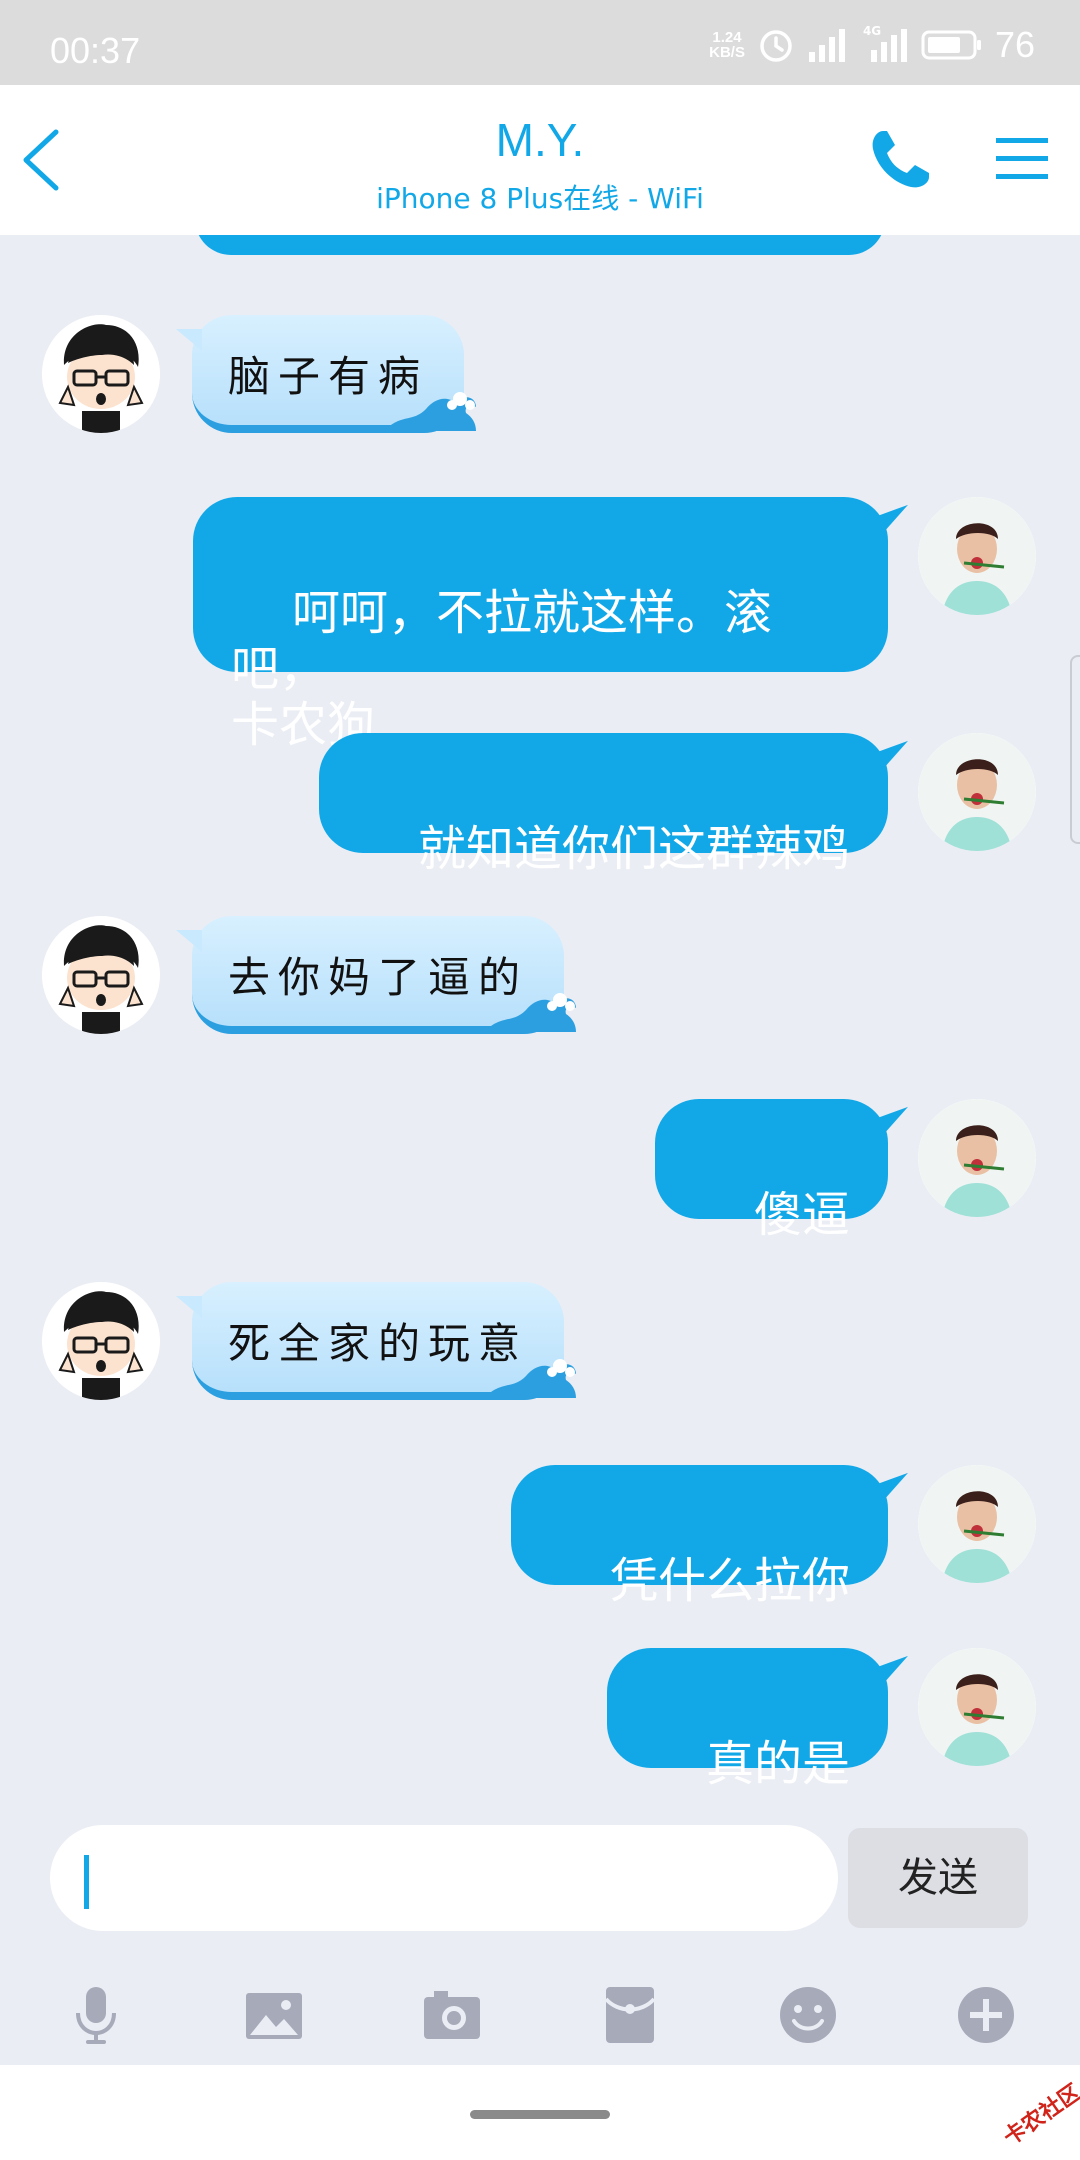 The image size is (1080, 2160). I want to click on message-bubble-outgoing: 呵呵，不拉就这样。滚吧， 卡农狗, so click(540, 625).